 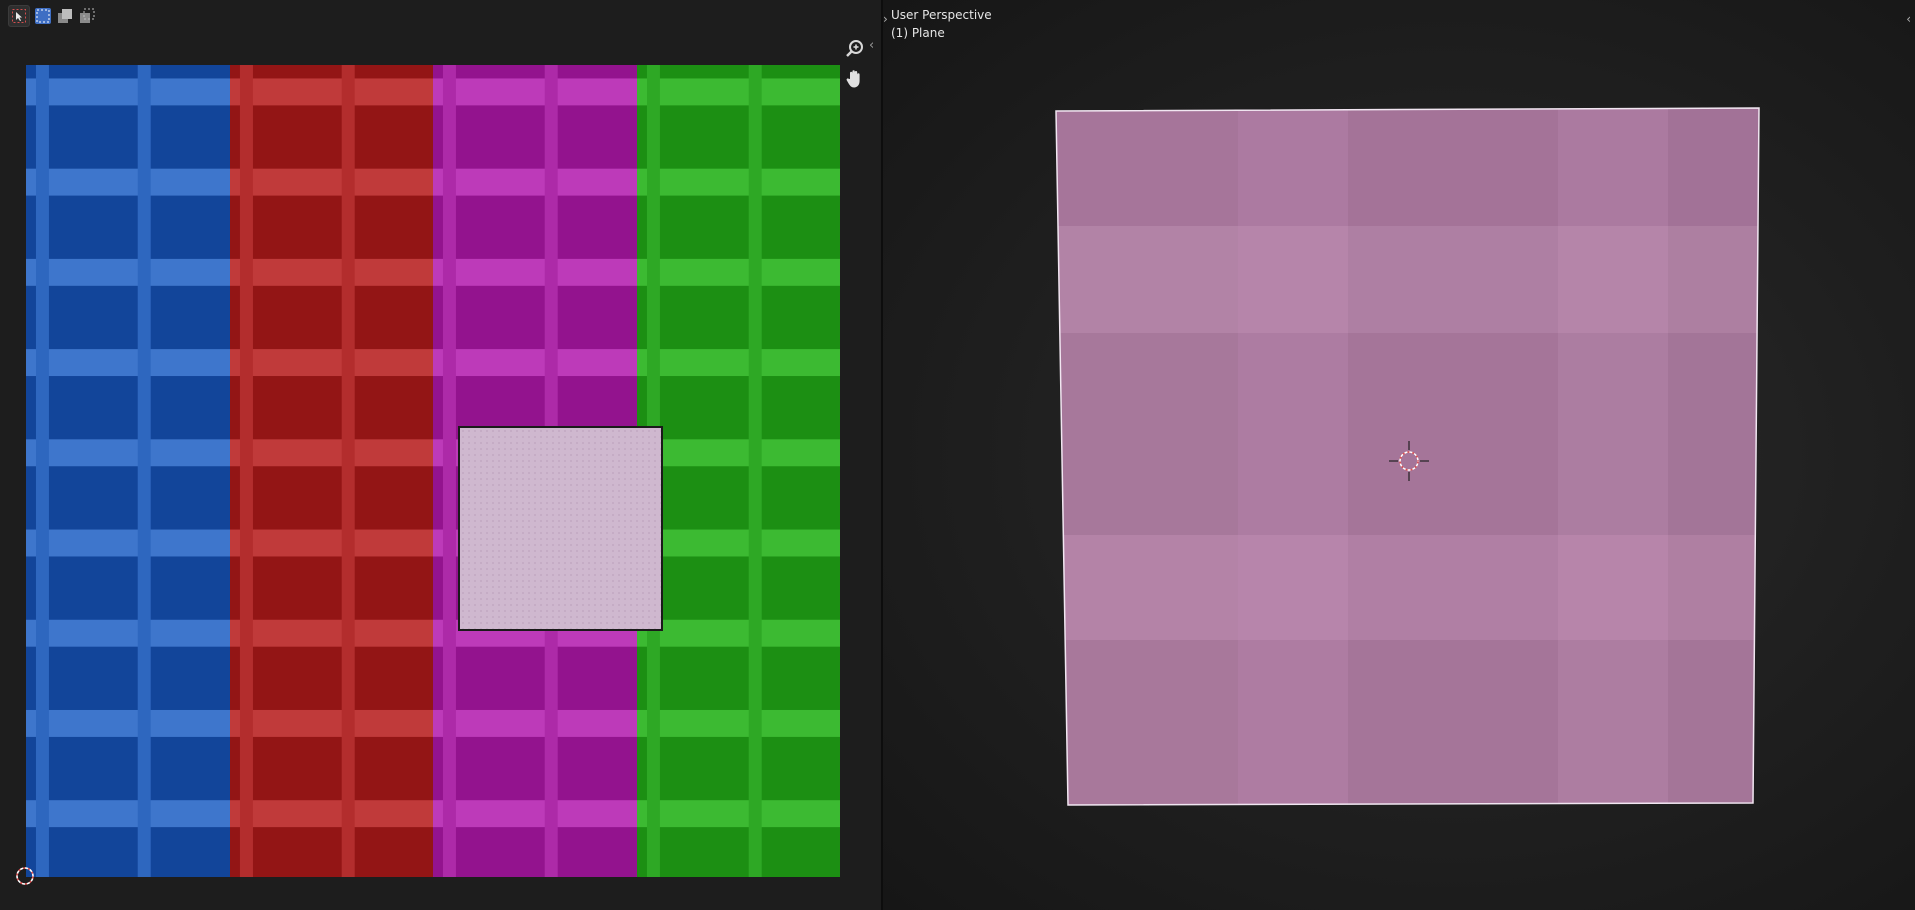 I want to click on uv-toolbar, so click(x=52, y=16).